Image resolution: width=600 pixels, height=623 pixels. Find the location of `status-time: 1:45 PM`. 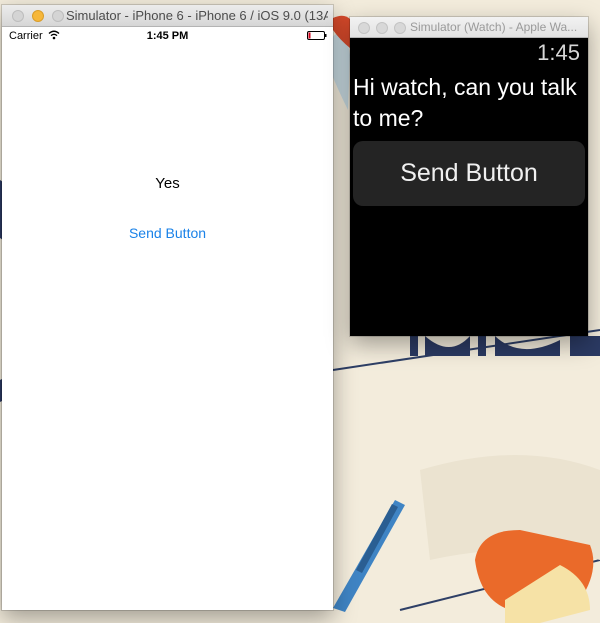

status-time: 1:45 PM is located at coordinates (167, 36).